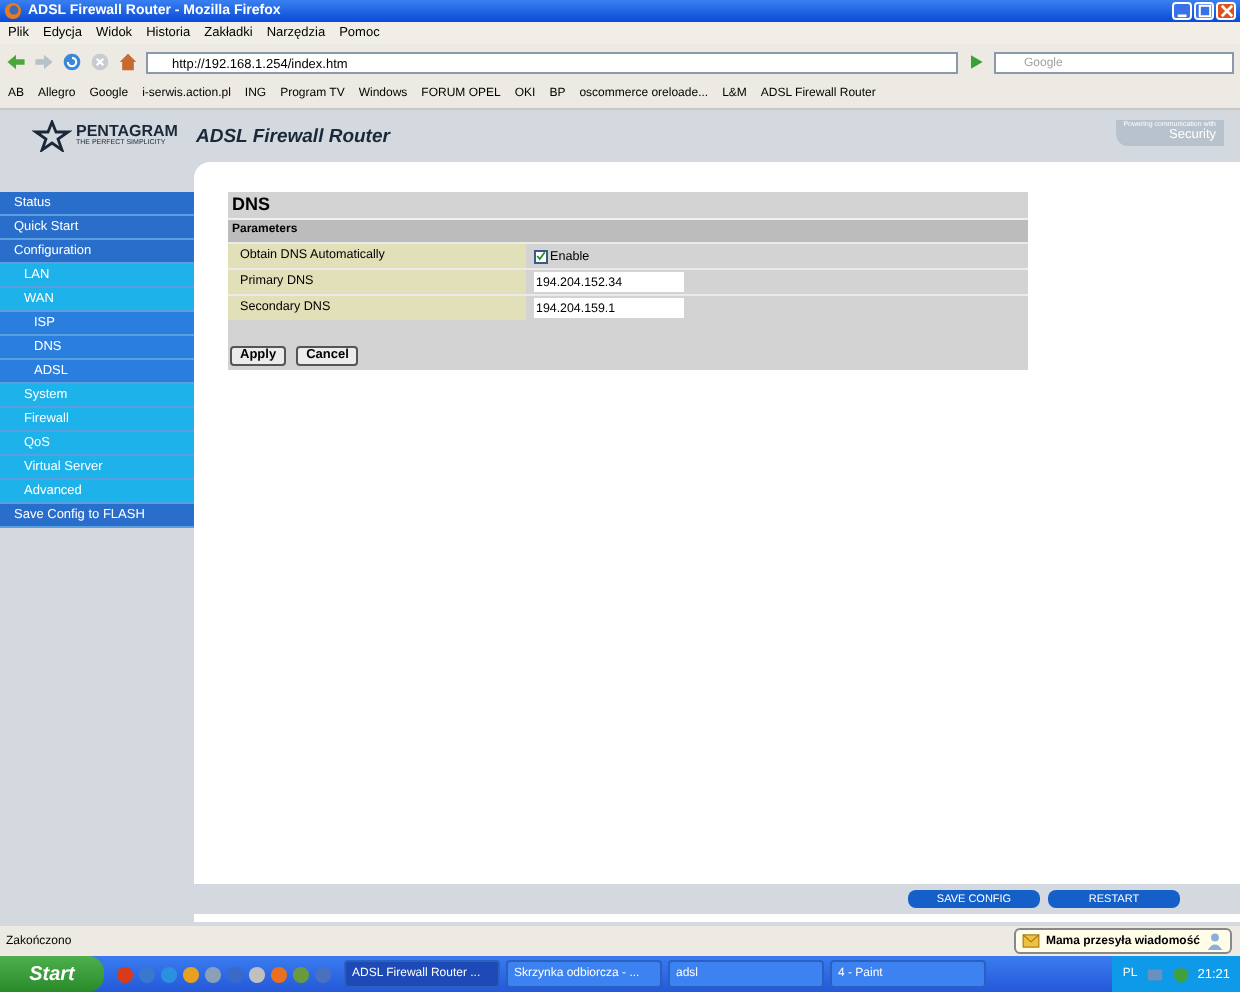  I want to click on back-arrow-icon, so click(16, 62).